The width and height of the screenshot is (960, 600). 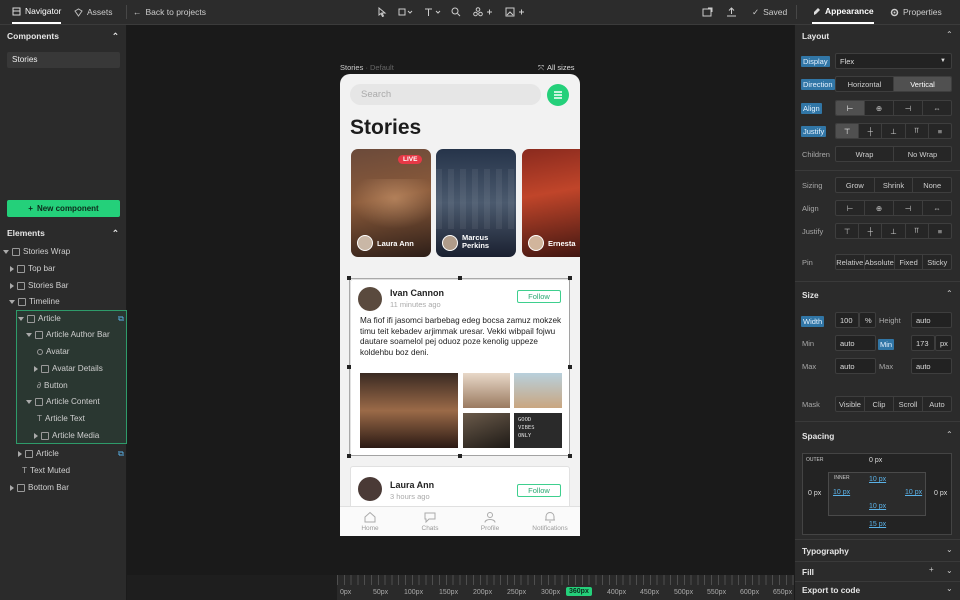 I want to click on max-width-input: auto, so click(x=855, y=366).